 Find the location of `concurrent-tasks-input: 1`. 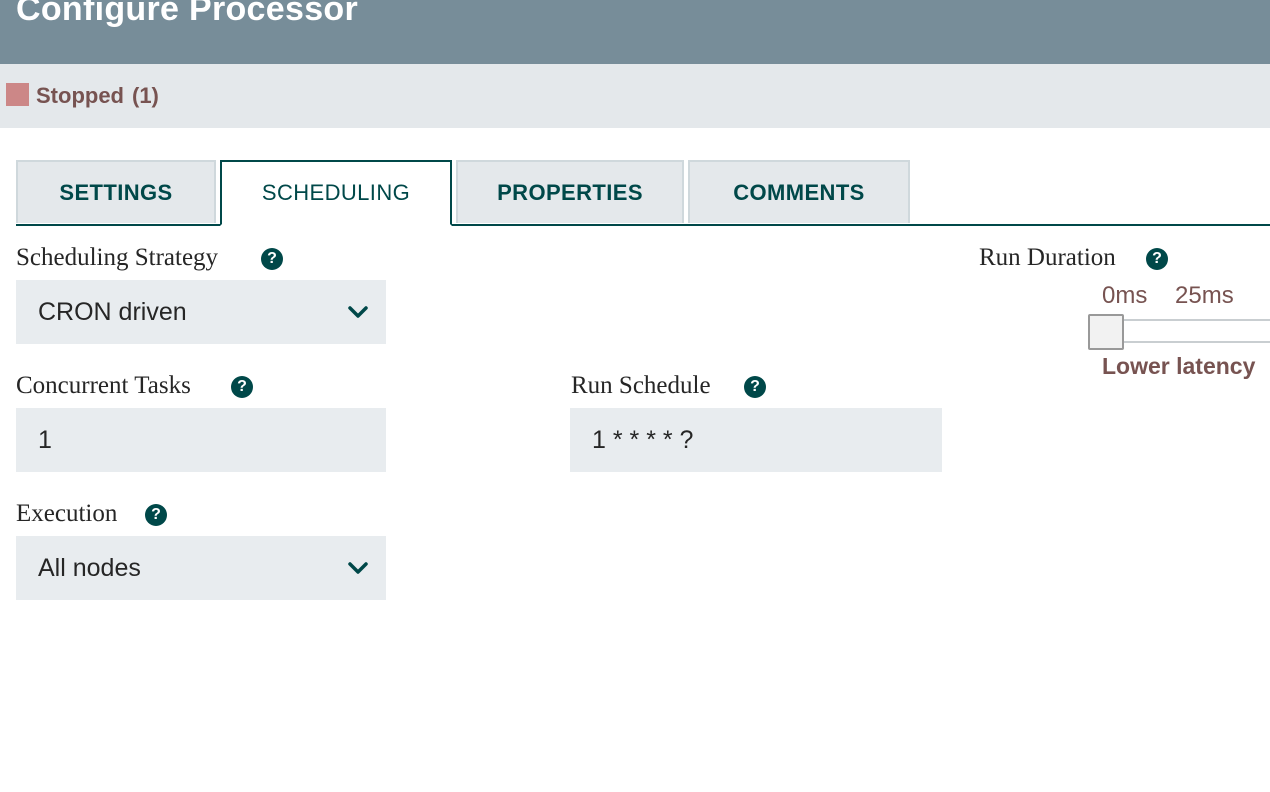

concurrent-tasks-input: 1 is located at coordinates (201, 440).